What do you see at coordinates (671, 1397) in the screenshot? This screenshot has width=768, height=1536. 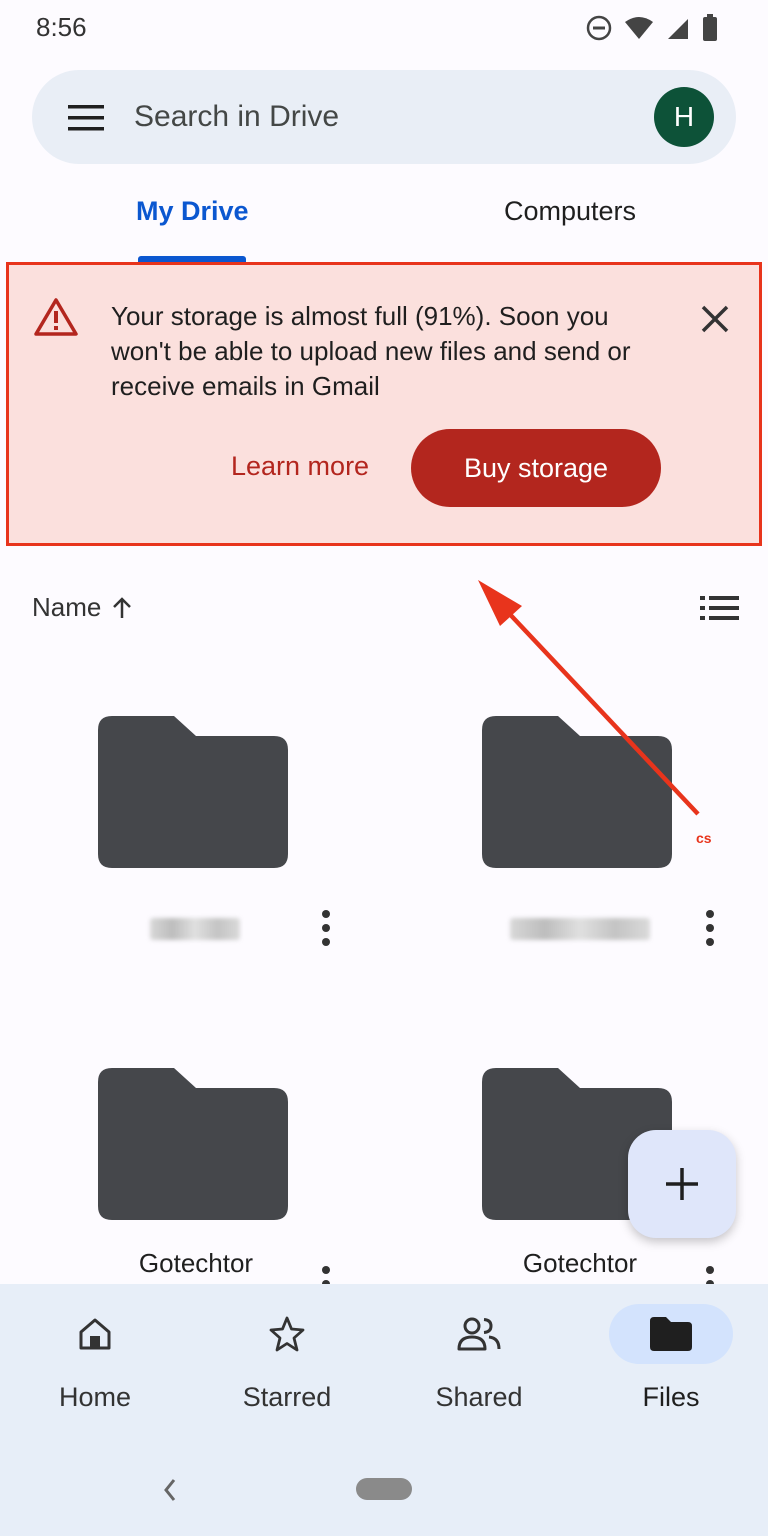 I see `nav-label: Files` at bounding box center [671, 1397].